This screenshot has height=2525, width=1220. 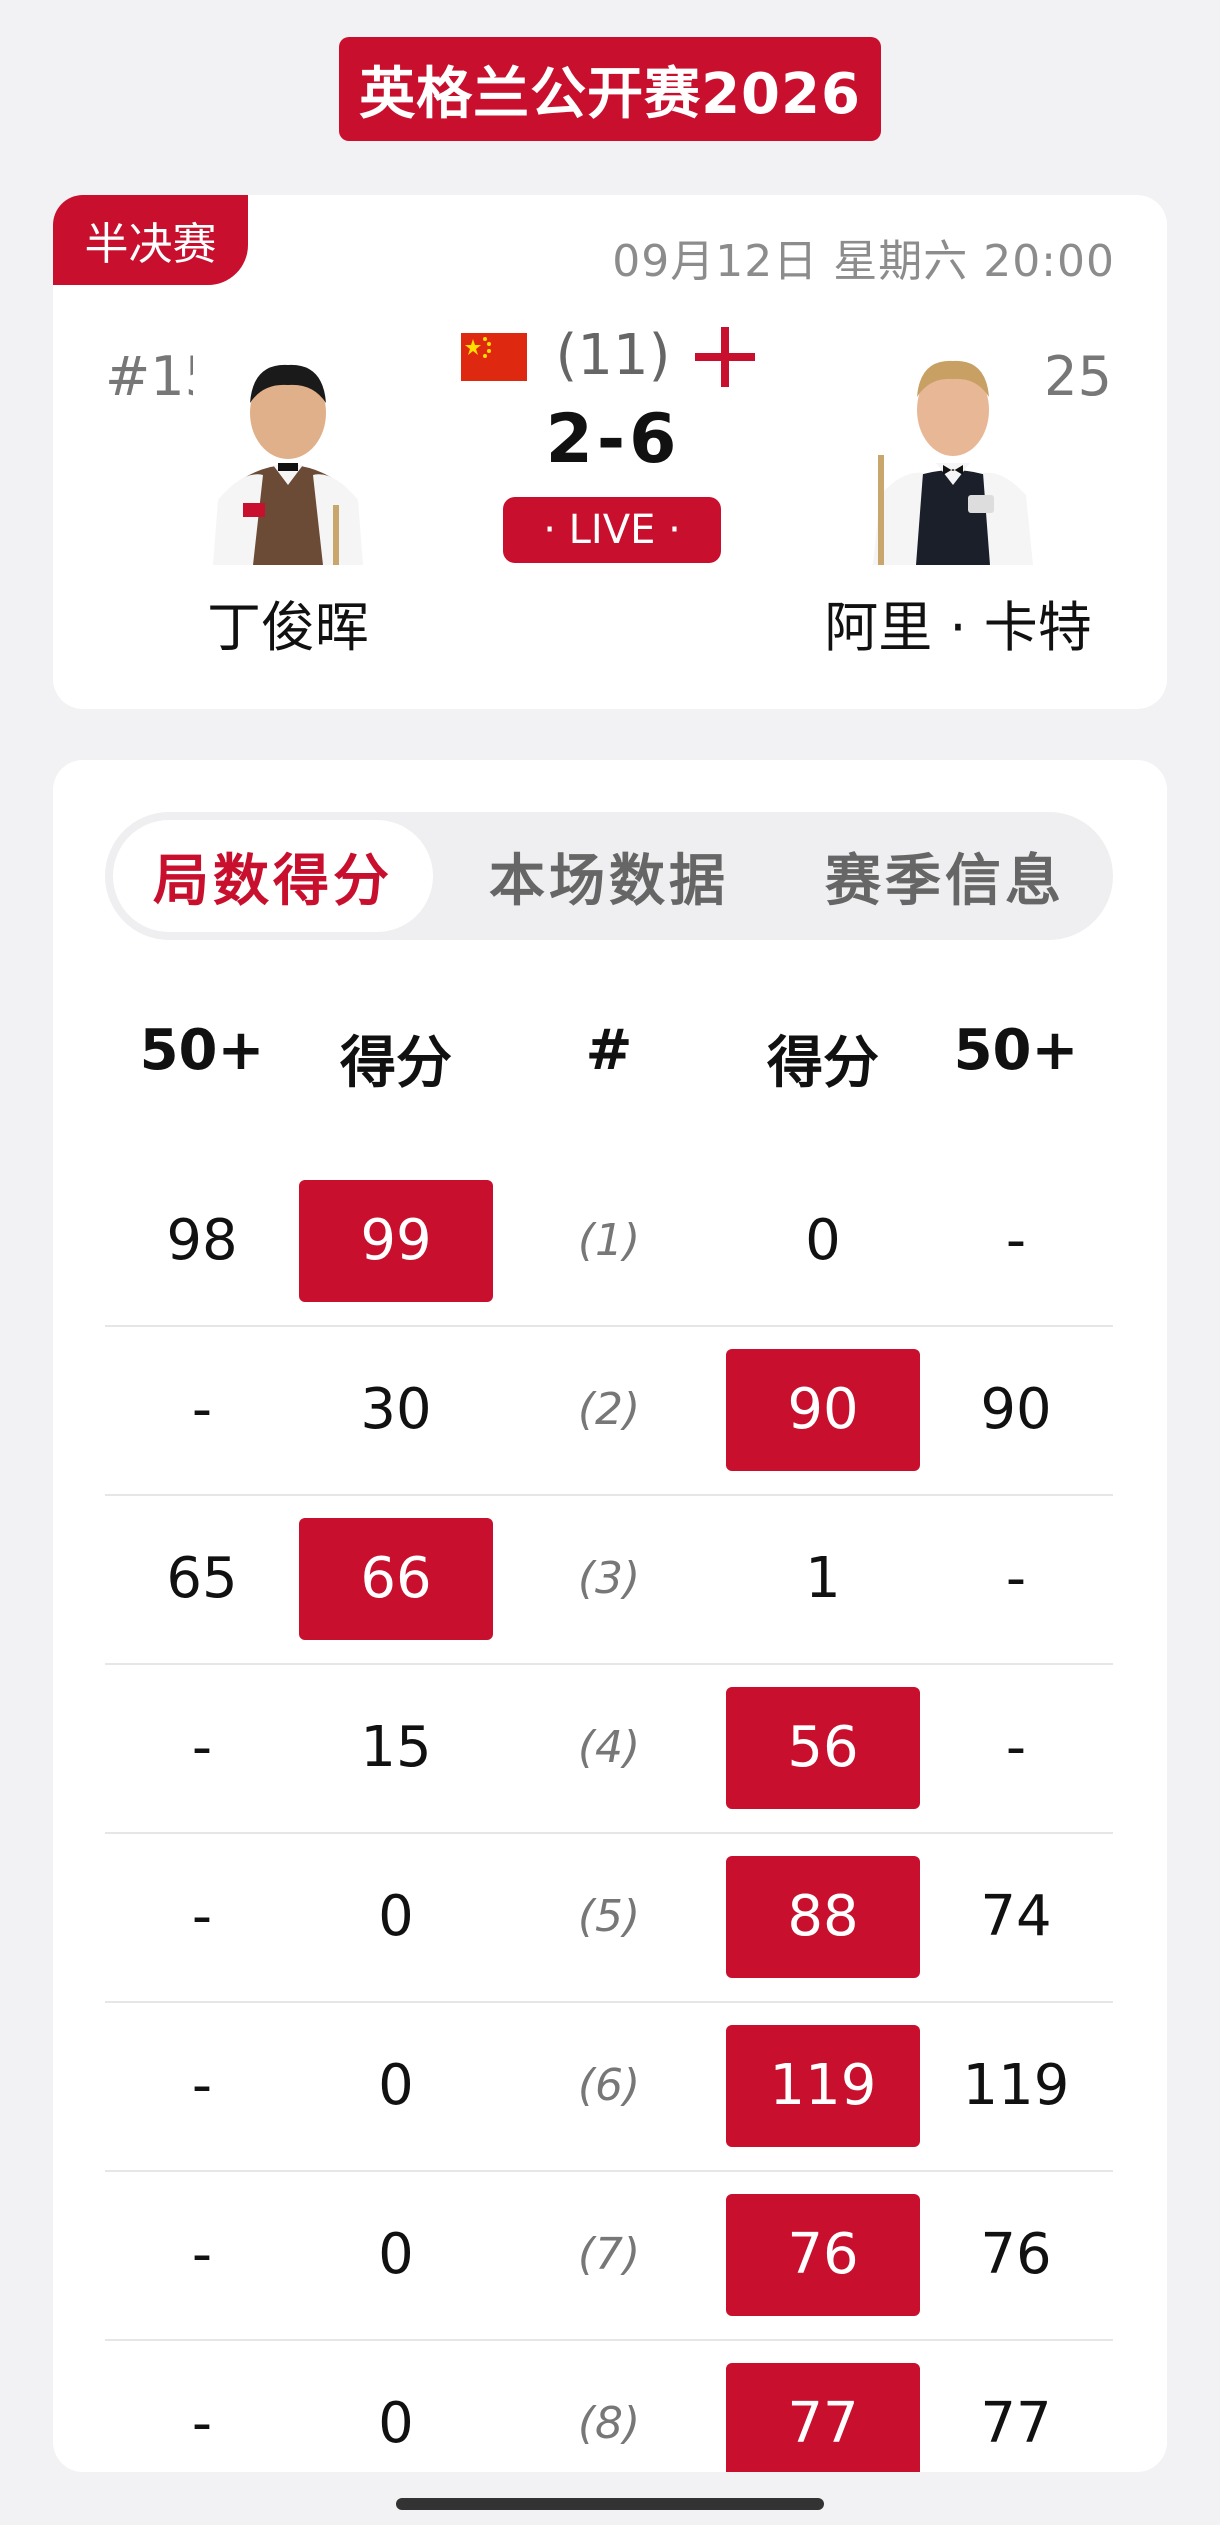 I want to click on tab-match-stats: 本场数据, so click(x=609, y=876).